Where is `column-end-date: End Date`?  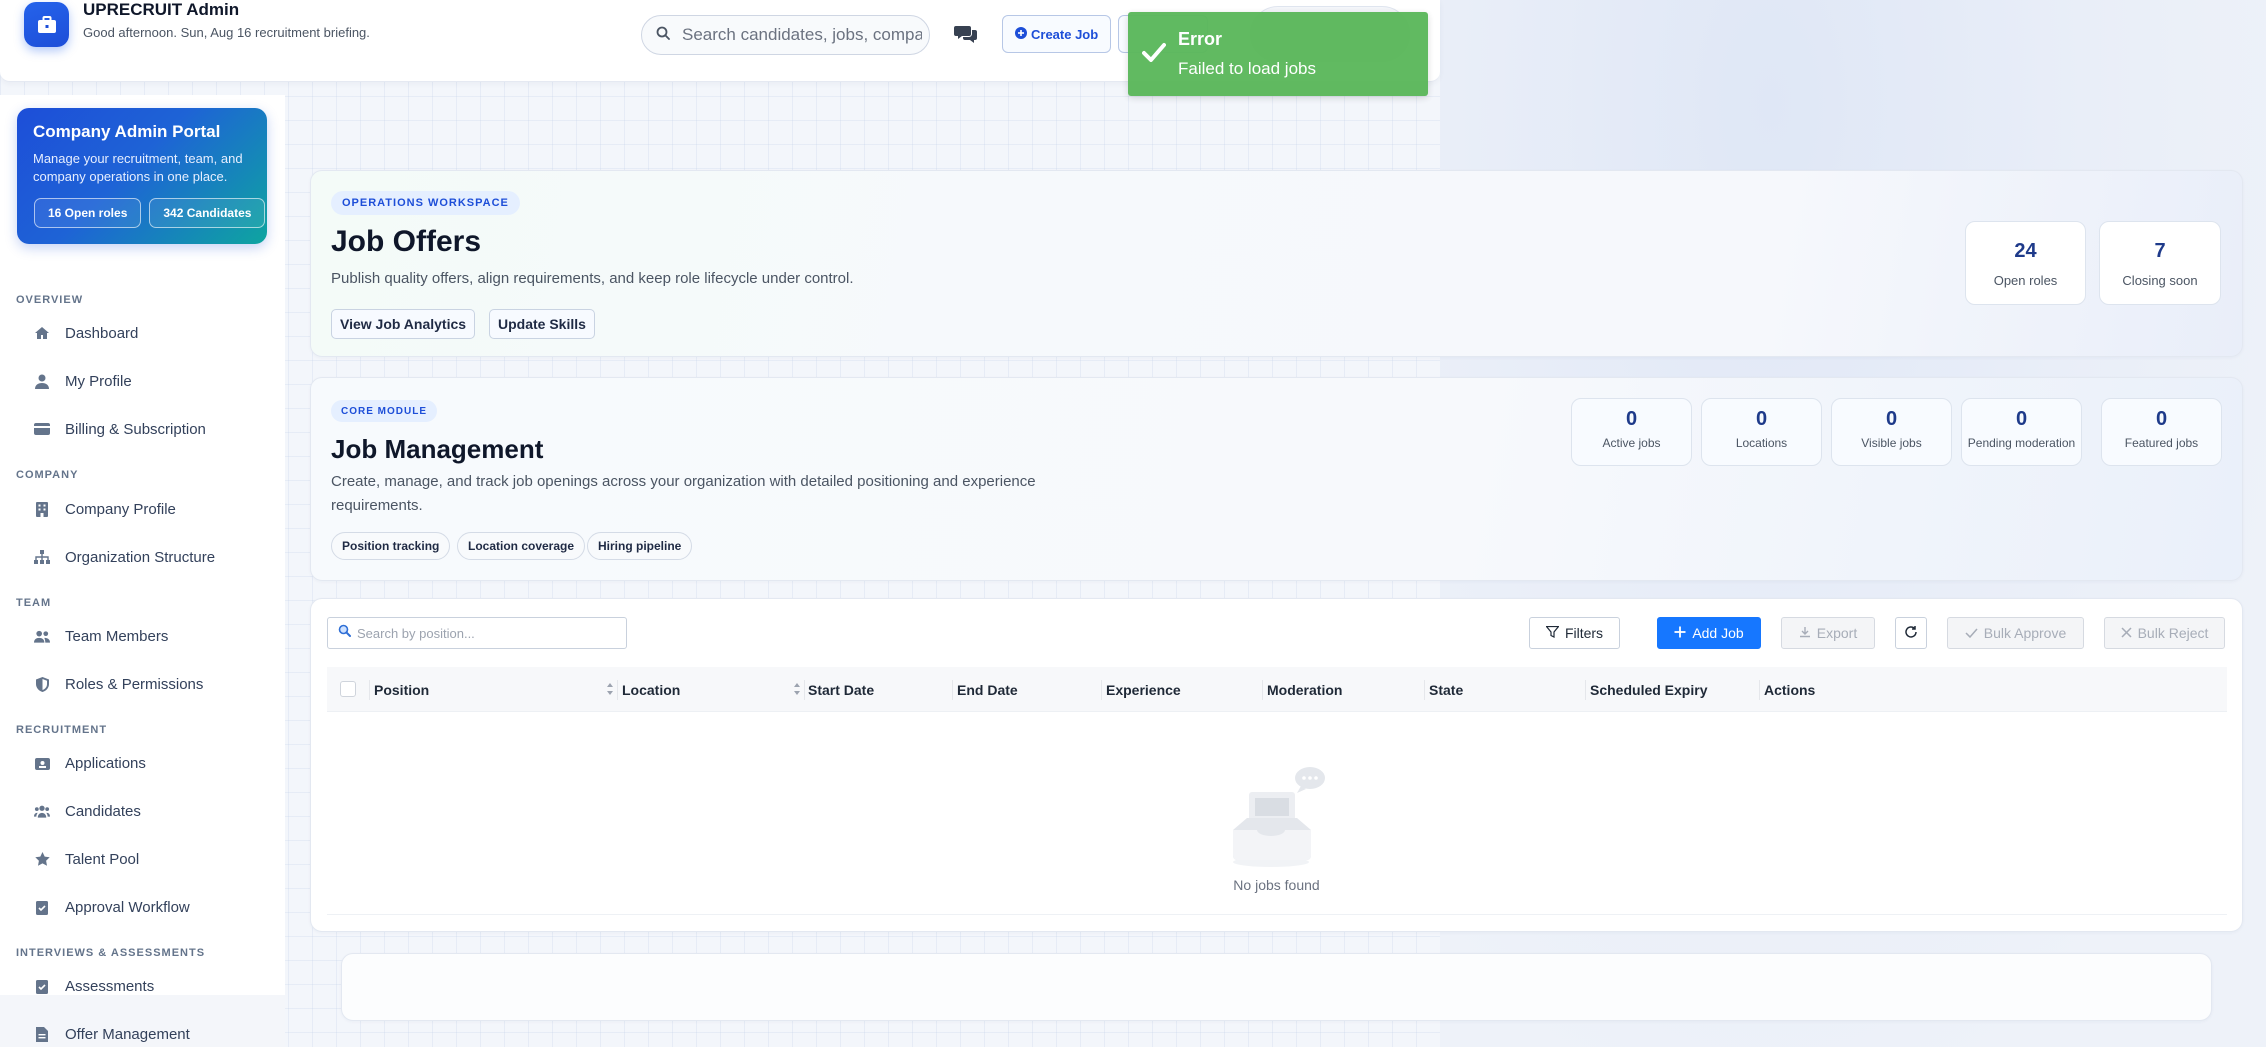
column-end-date: End Date is located at coordinates (987, 689).